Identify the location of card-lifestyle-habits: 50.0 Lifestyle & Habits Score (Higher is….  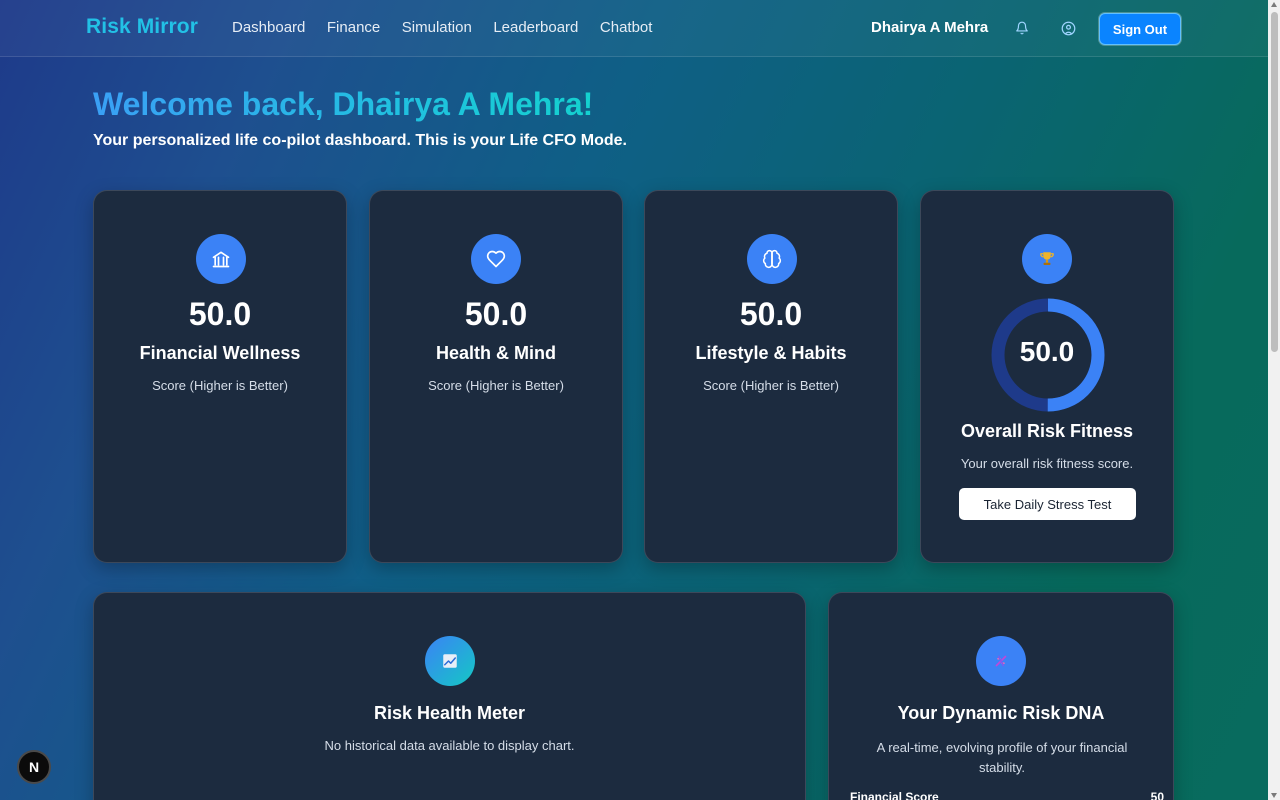
(771, 376).